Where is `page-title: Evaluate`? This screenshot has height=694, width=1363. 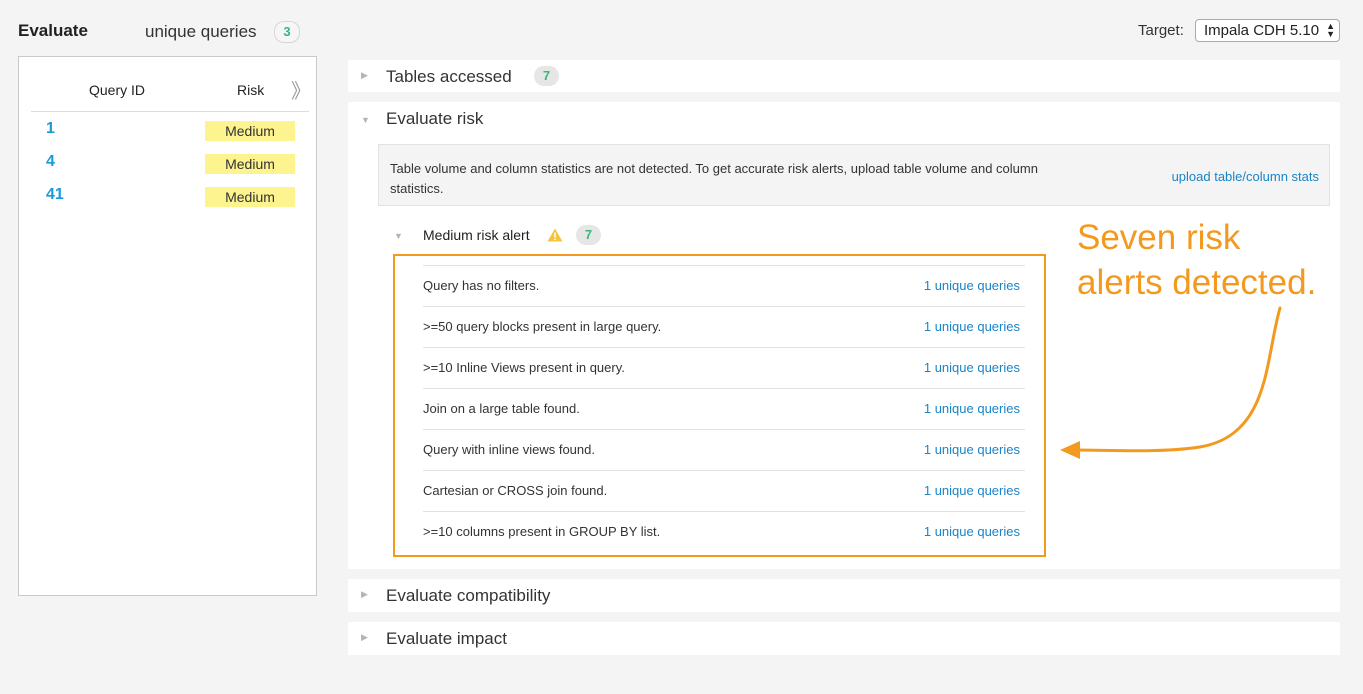 page-title: Evaluate is located at coordinates (53, 30).